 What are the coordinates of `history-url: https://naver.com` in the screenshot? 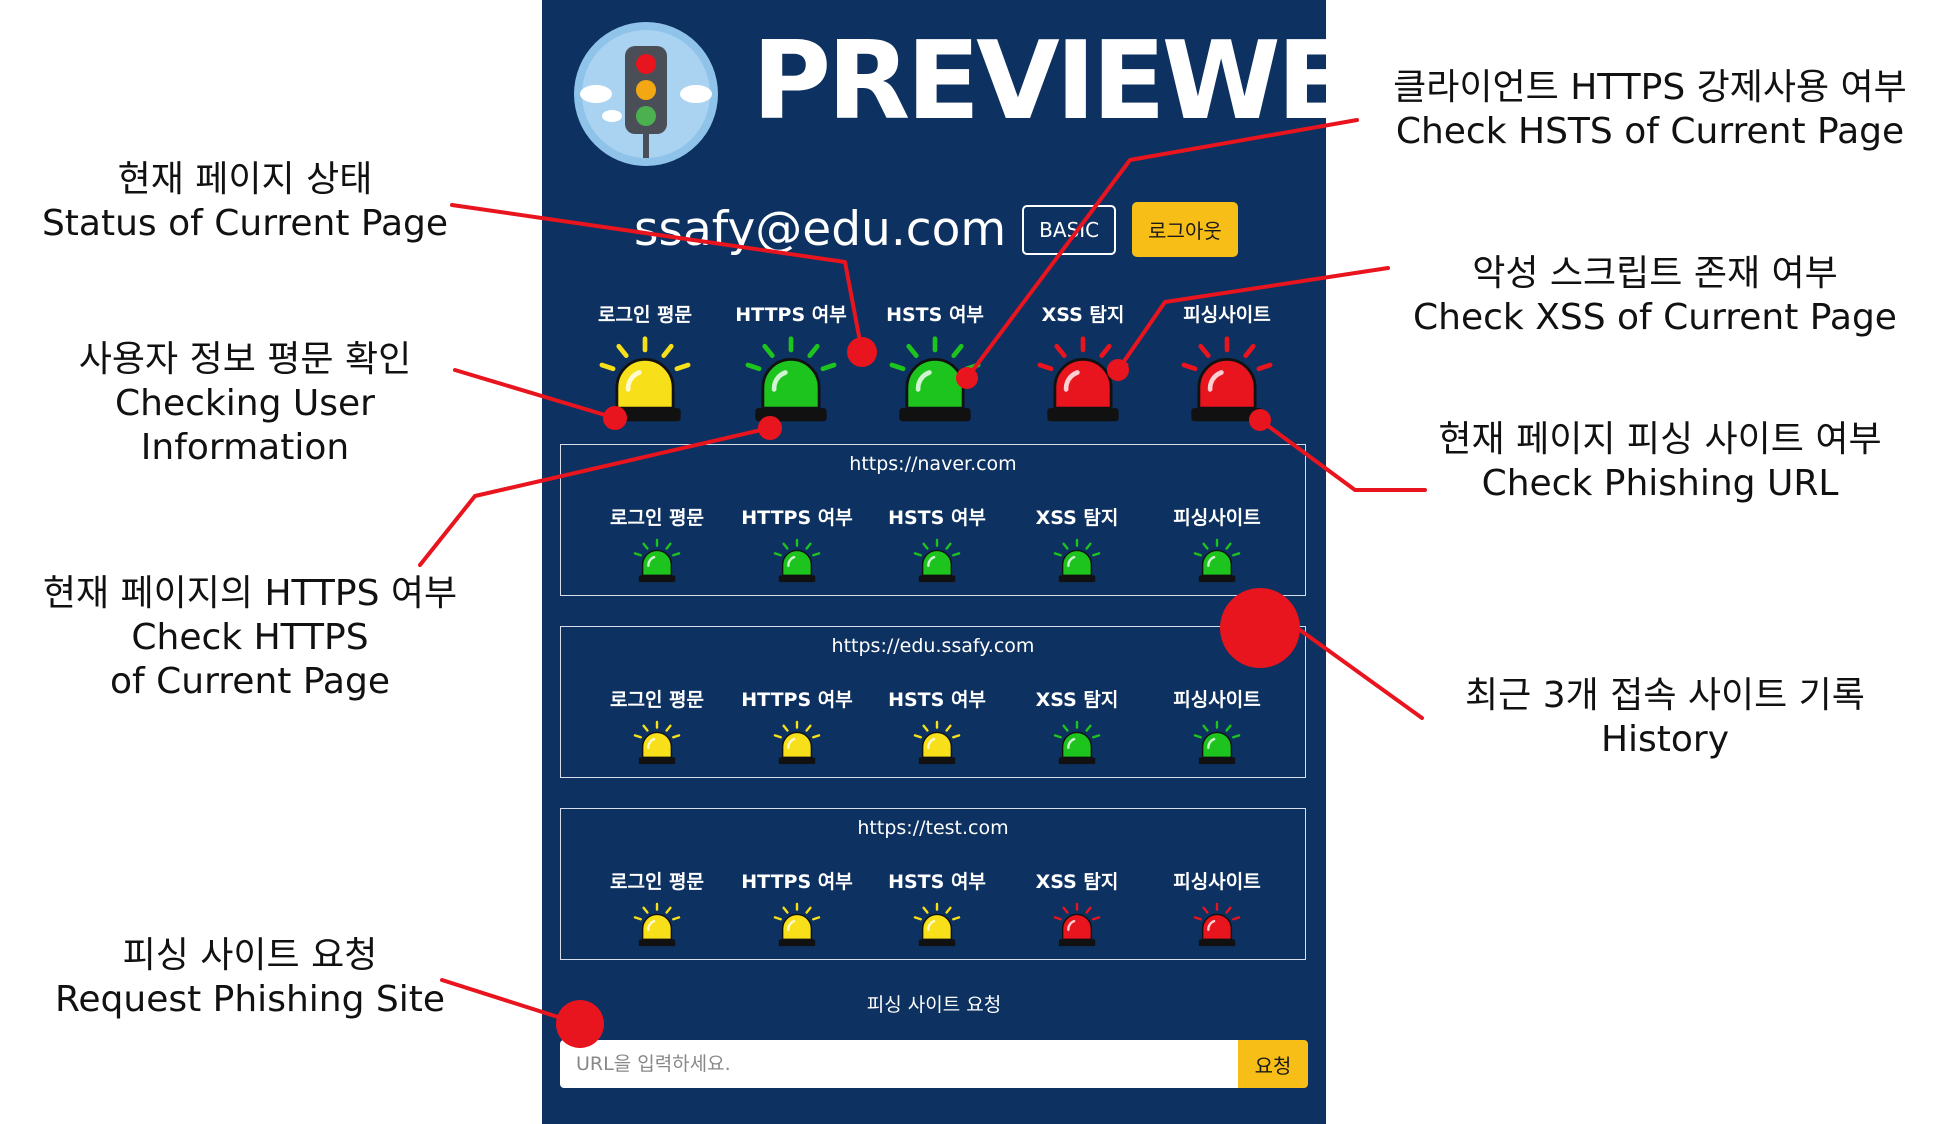 It's located at (933, 464).